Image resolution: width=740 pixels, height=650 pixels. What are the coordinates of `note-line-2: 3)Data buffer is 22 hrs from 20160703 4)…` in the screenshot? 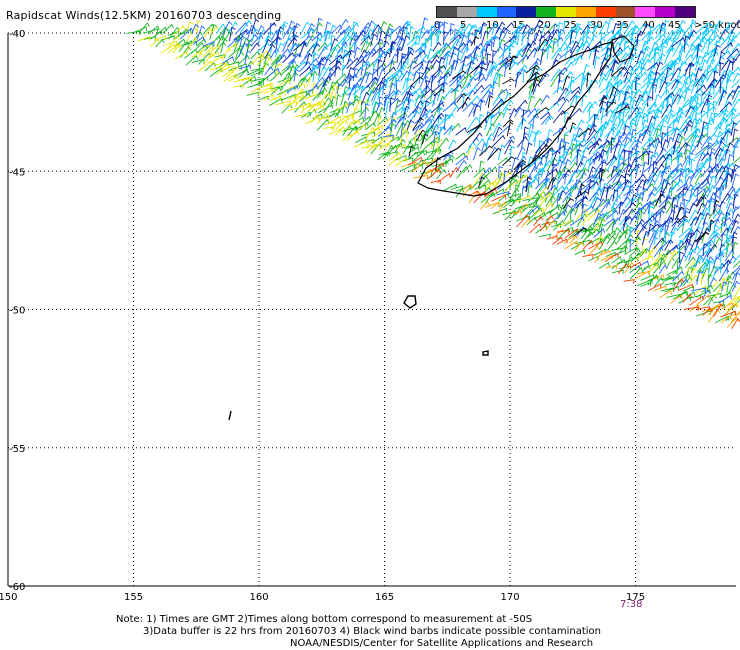 It's located at (372, 631).